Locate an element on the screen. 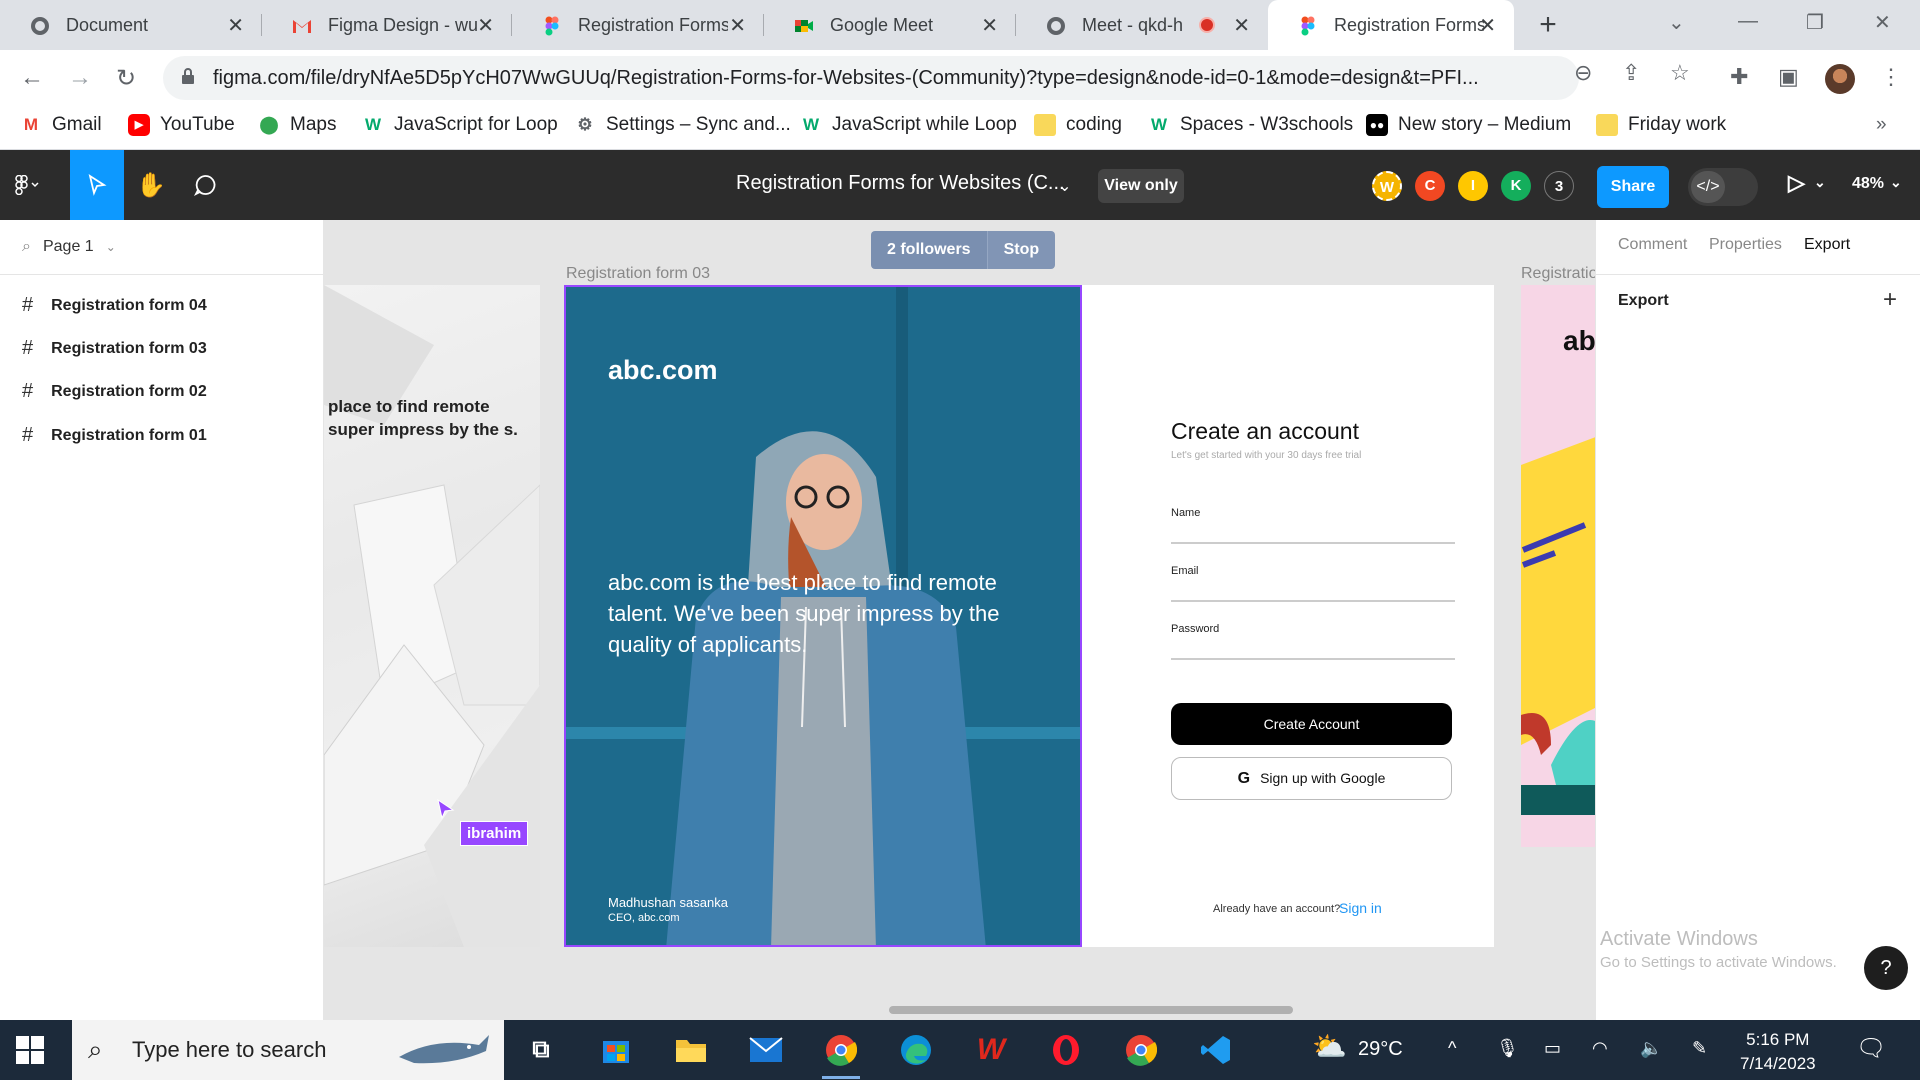 The image size is (1920, 1080). page-selector: ⌕ Page 1 ⌄ is located at coordinates (69, 247).